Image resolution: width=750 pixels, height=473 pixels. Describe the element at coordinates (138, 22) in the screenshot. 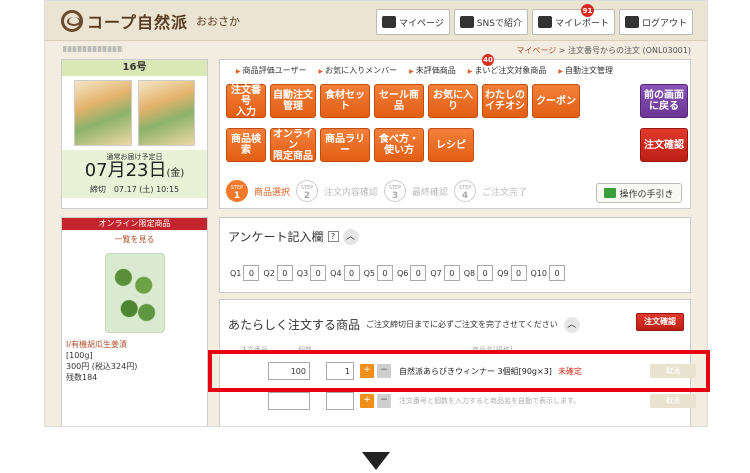

I see `brand-name: コープ自然派` at that location.